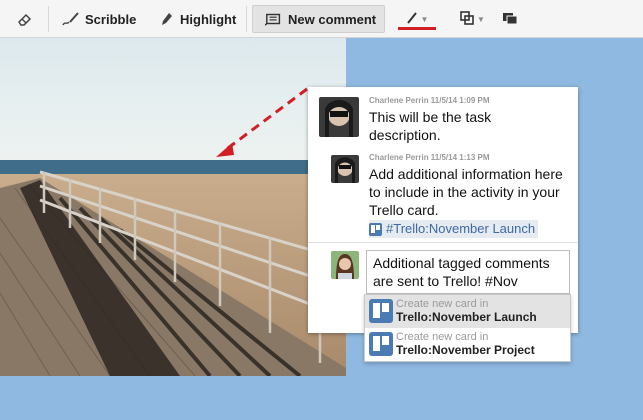  I want to click on autocomplete-board-name: Trello:November Launch, so click(466, 317).